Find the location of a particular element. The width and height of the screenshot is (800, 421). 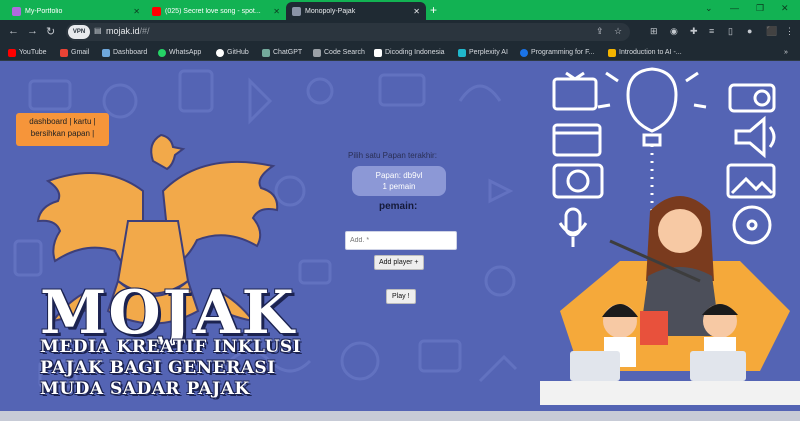

page-favicon-icon is located at coordinates (296, 11).